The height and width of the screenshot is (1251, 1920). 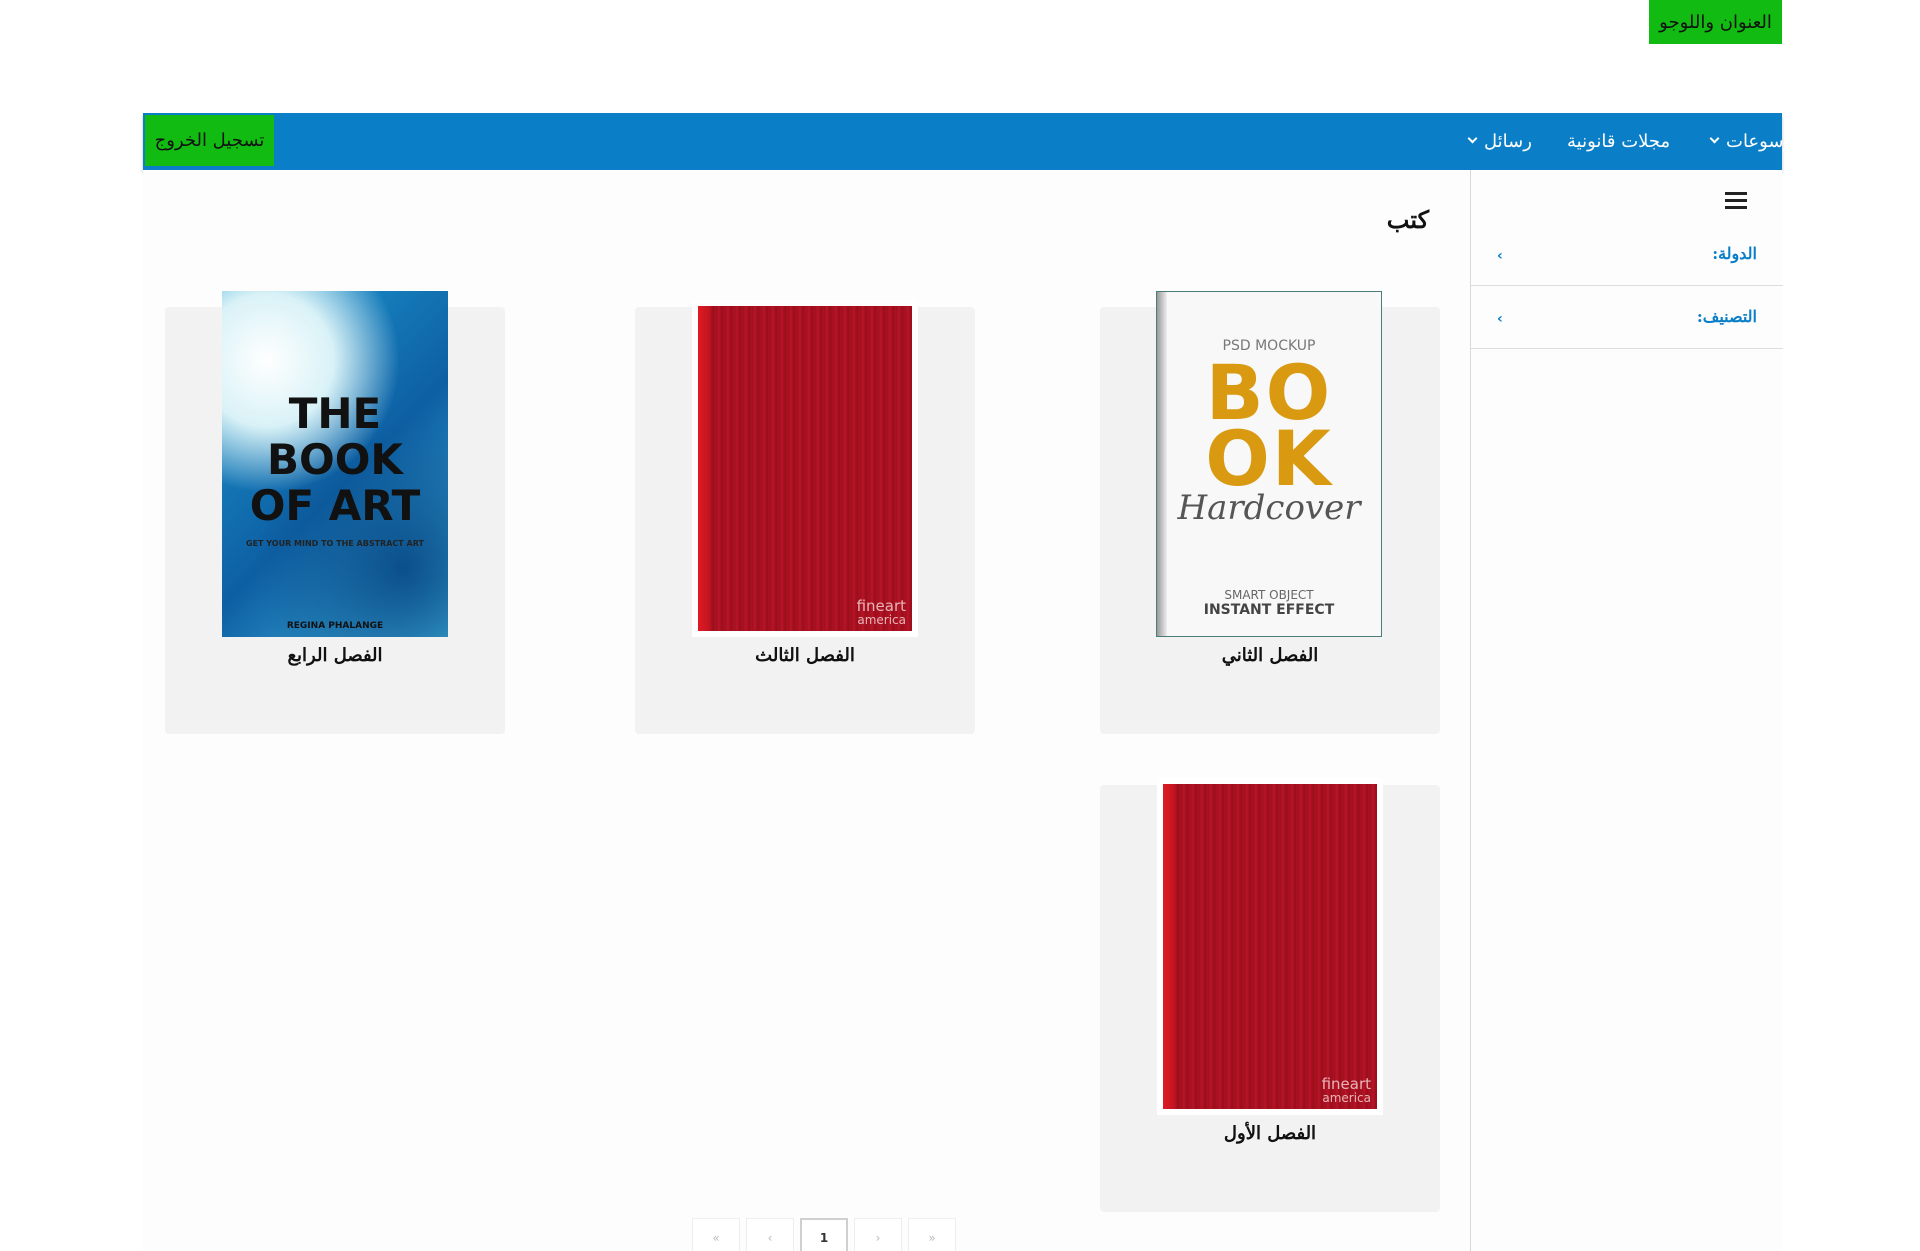 I want to click on pagination-first-button: «, so click(x=716, y=1234).